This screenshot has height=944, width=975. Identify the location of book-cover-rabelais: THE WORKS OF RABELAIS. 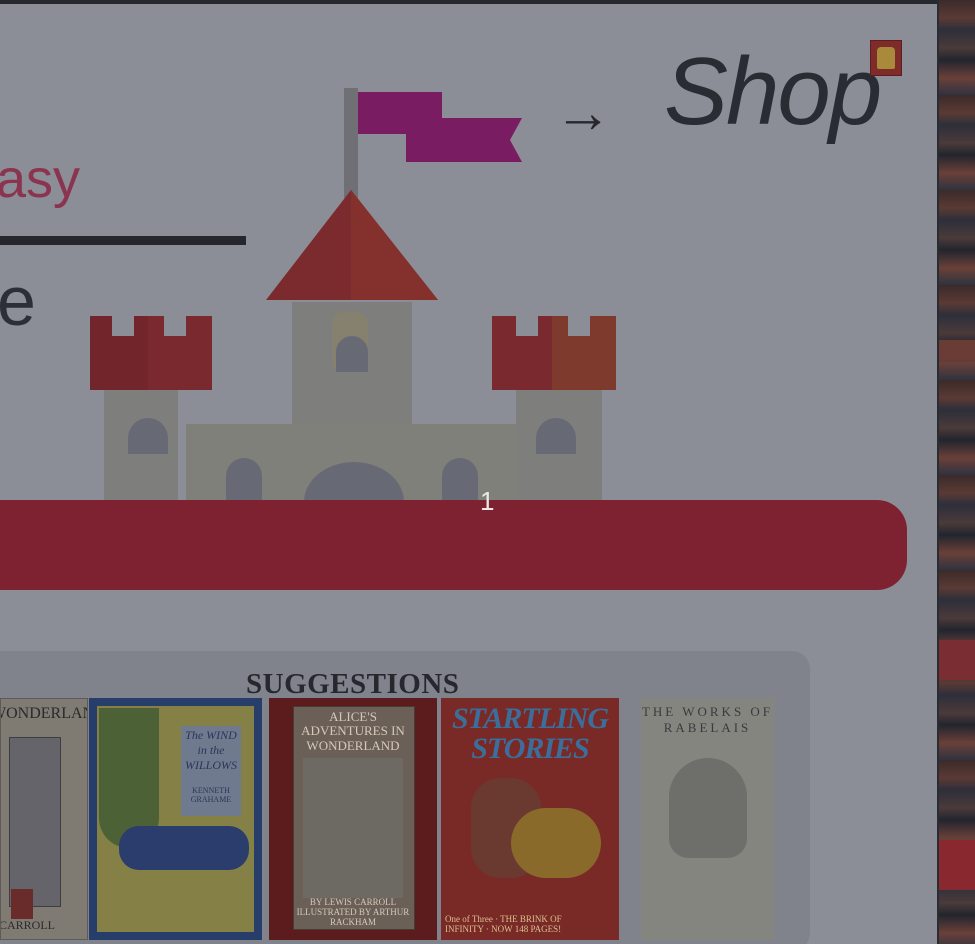
(707, 819).